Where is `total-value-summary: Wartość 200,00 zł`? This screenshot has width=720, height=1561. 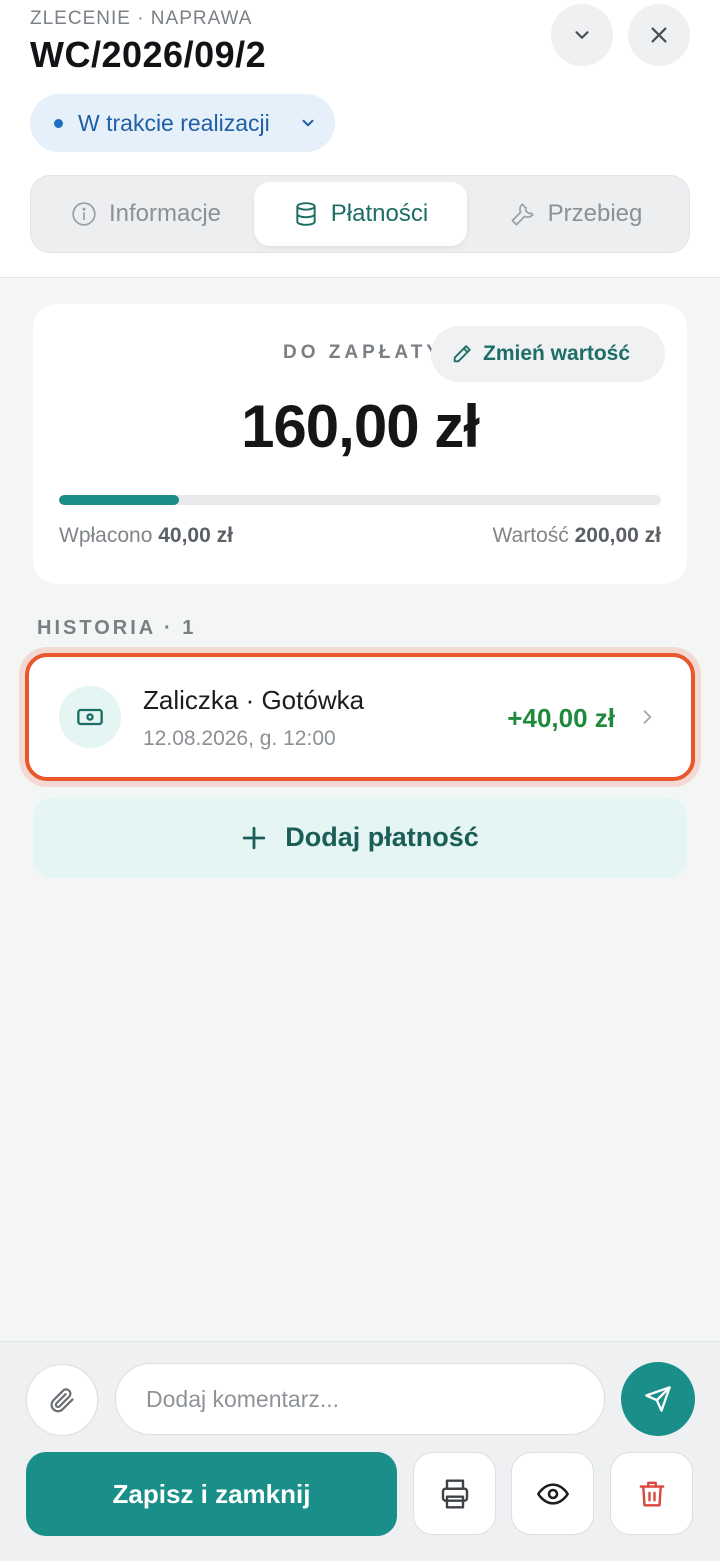 total-value-summary: Wartość 200,00 zł is located at coordinates (577, 536).